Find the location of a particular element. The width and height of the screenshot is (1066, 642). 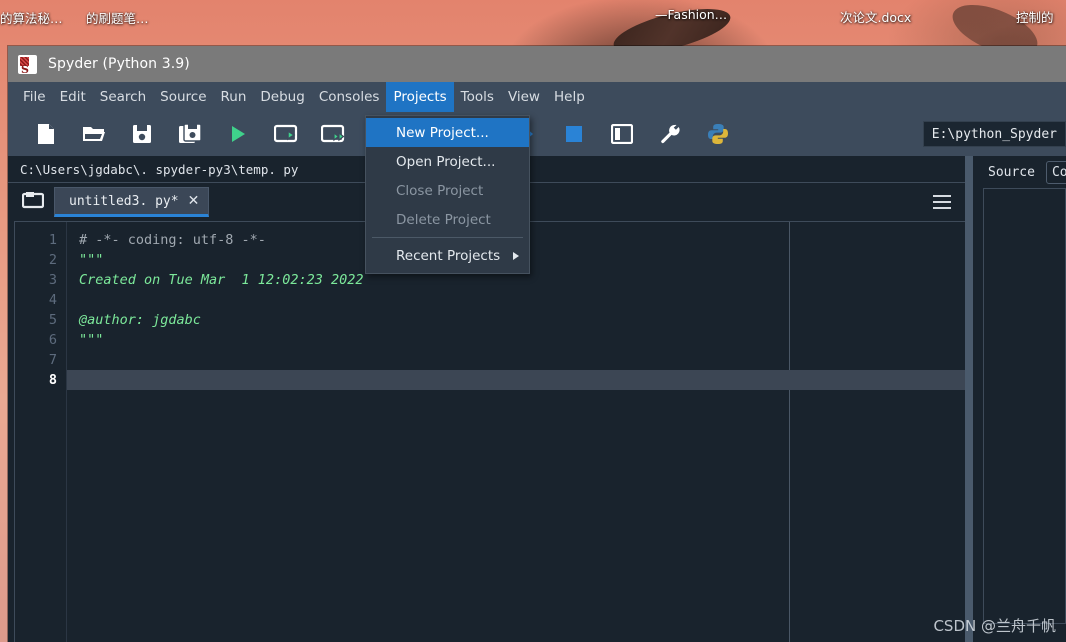

menu-item-delete-project: Delete Project is located at coordinates (443, 219).